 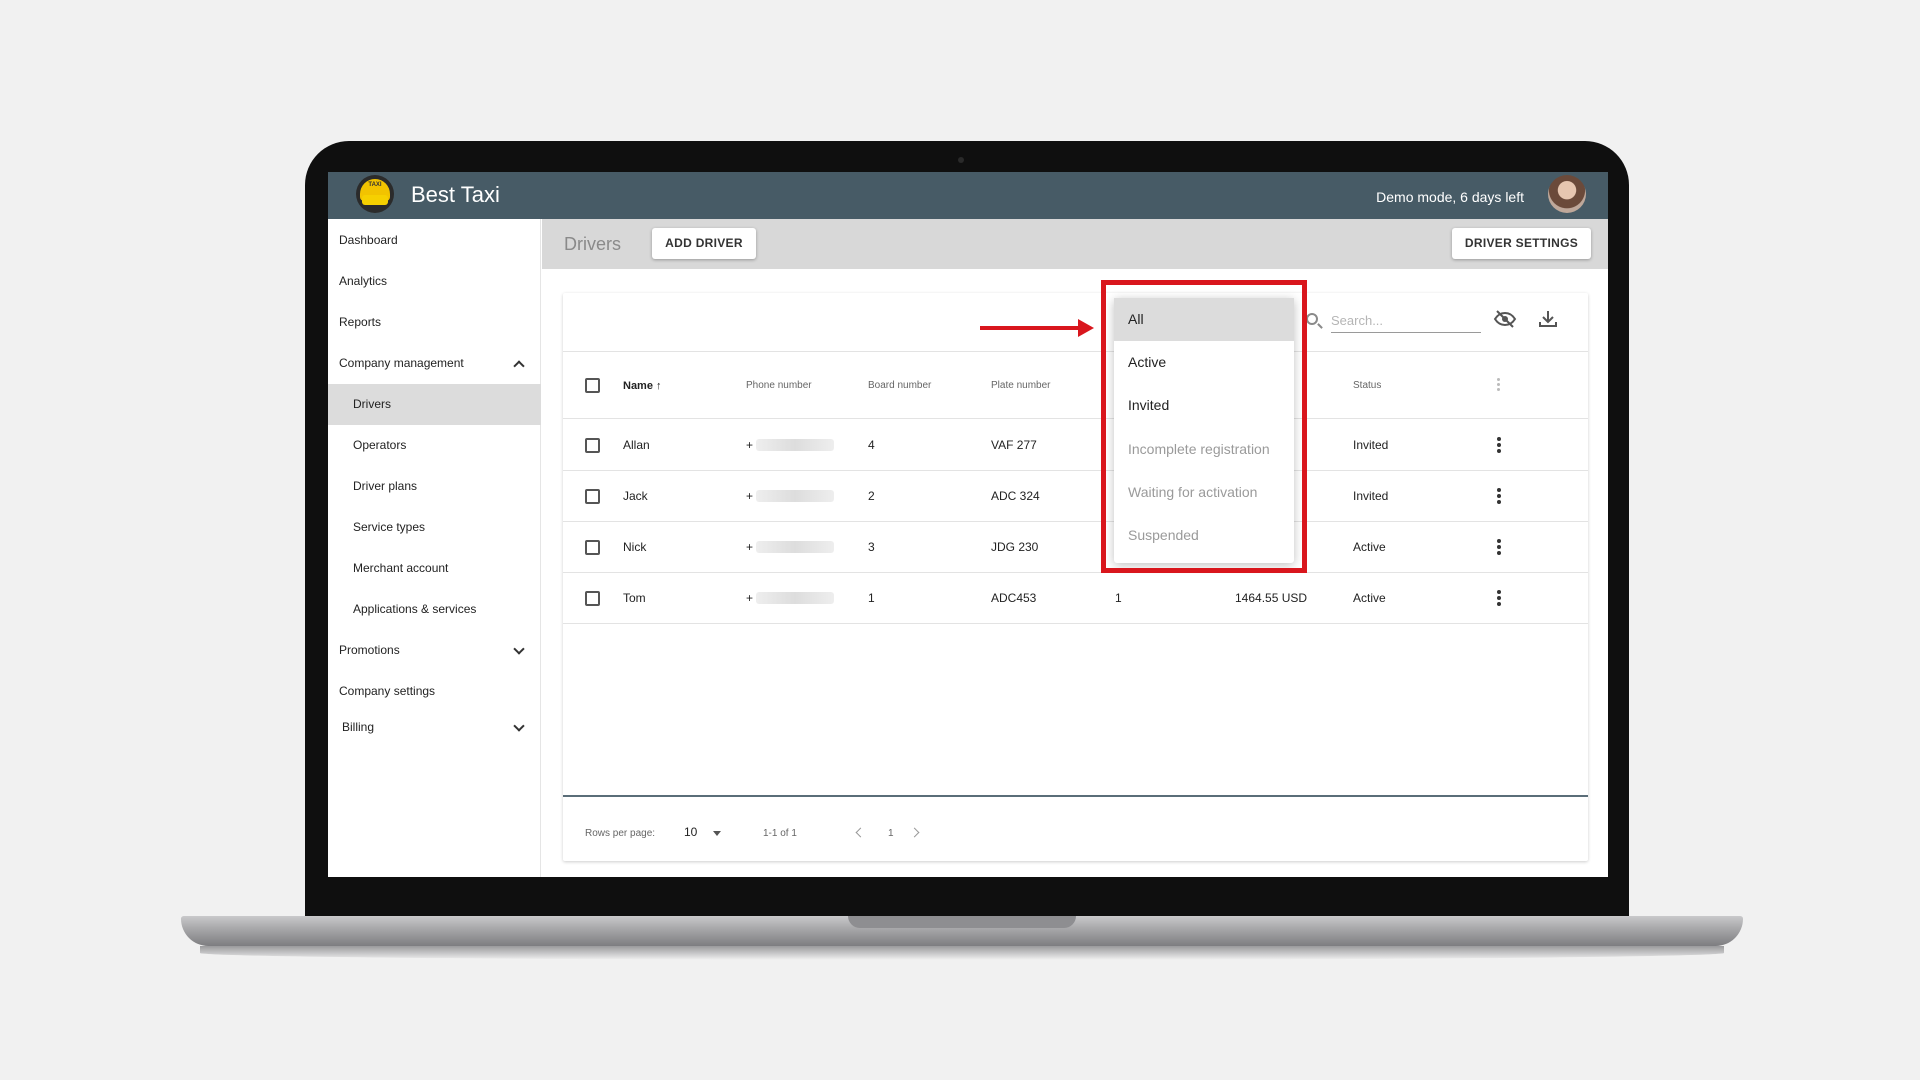 I want to click on driver-plate-number: VAF 277, so click(x=1014, y=445).